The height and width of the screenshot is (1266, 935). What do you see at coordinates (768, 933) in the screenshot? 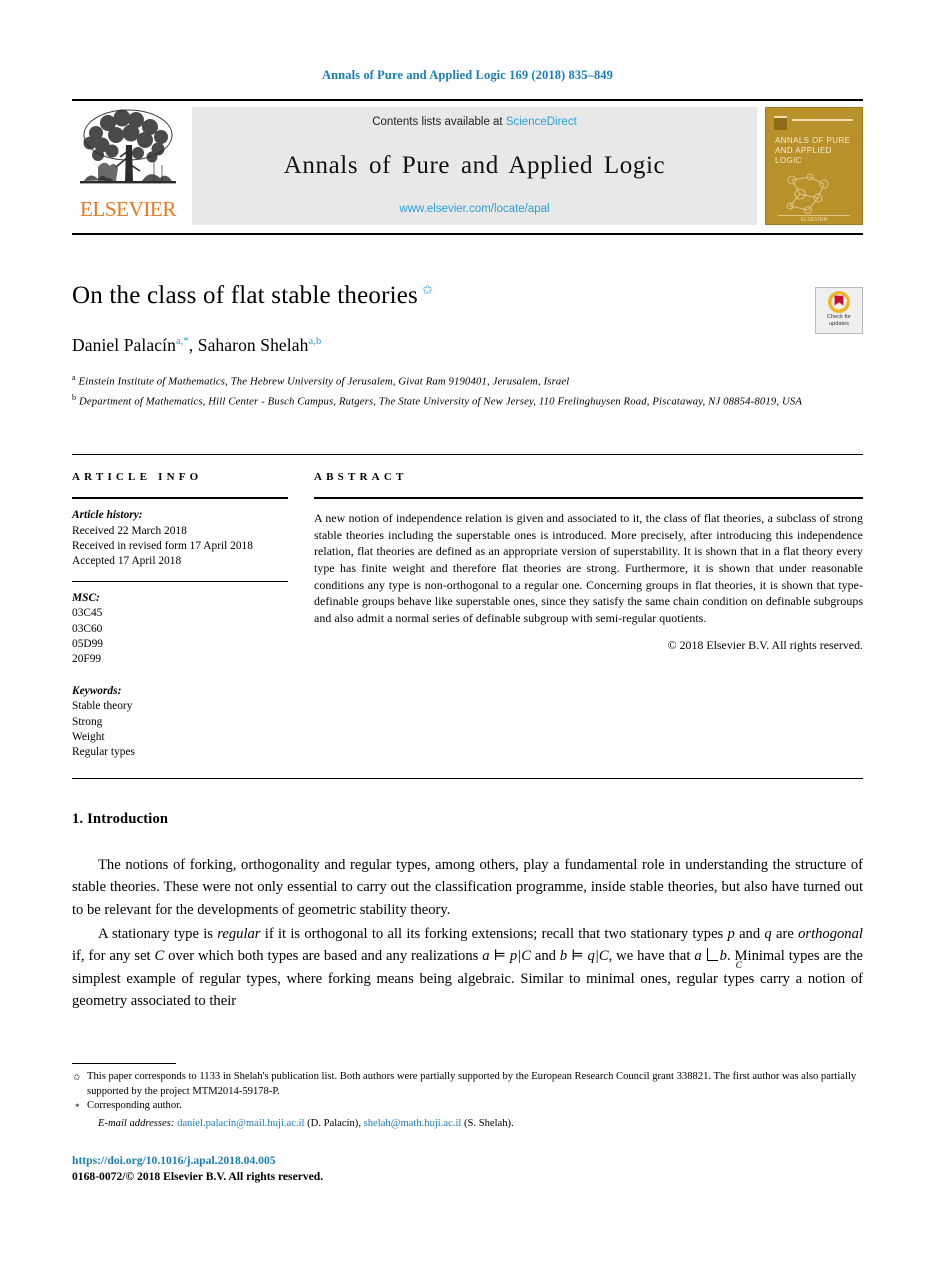
I see `math-var-q: q` at bounding box center [768, 933].